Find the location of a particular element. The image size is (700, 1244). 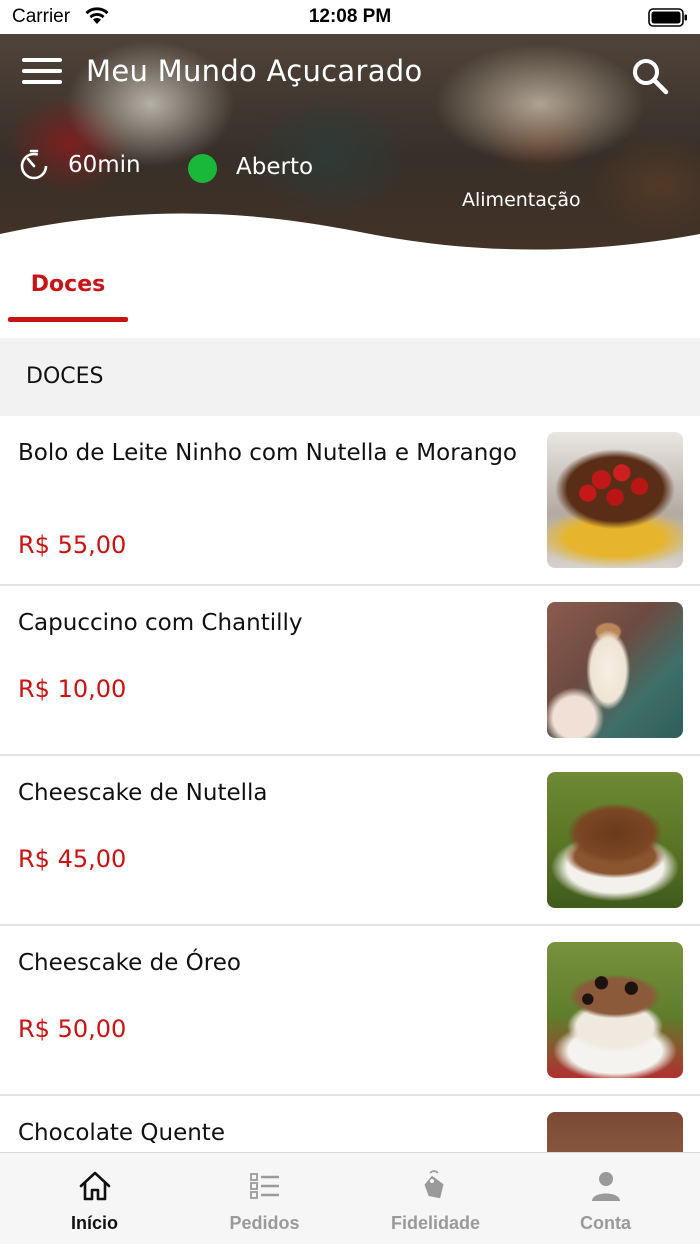

category-tabs: Doces is located at coordinates (350, 298).